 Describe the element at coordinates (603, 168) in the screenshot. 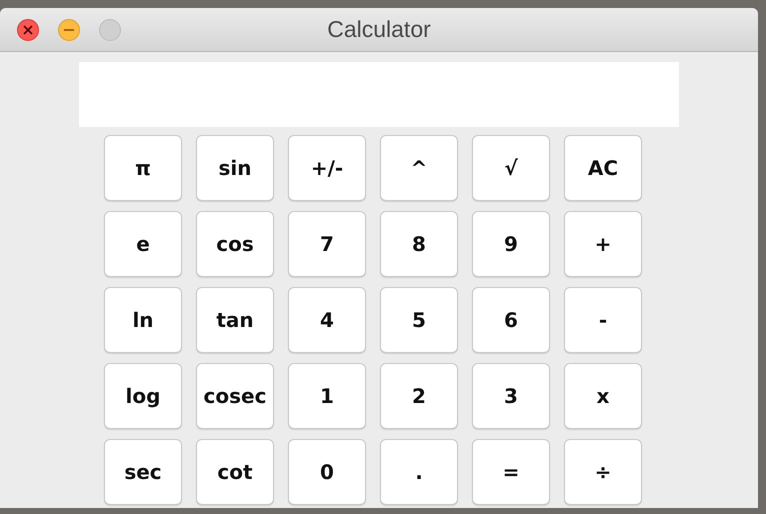

I see `calculator-key: AC` at that location.